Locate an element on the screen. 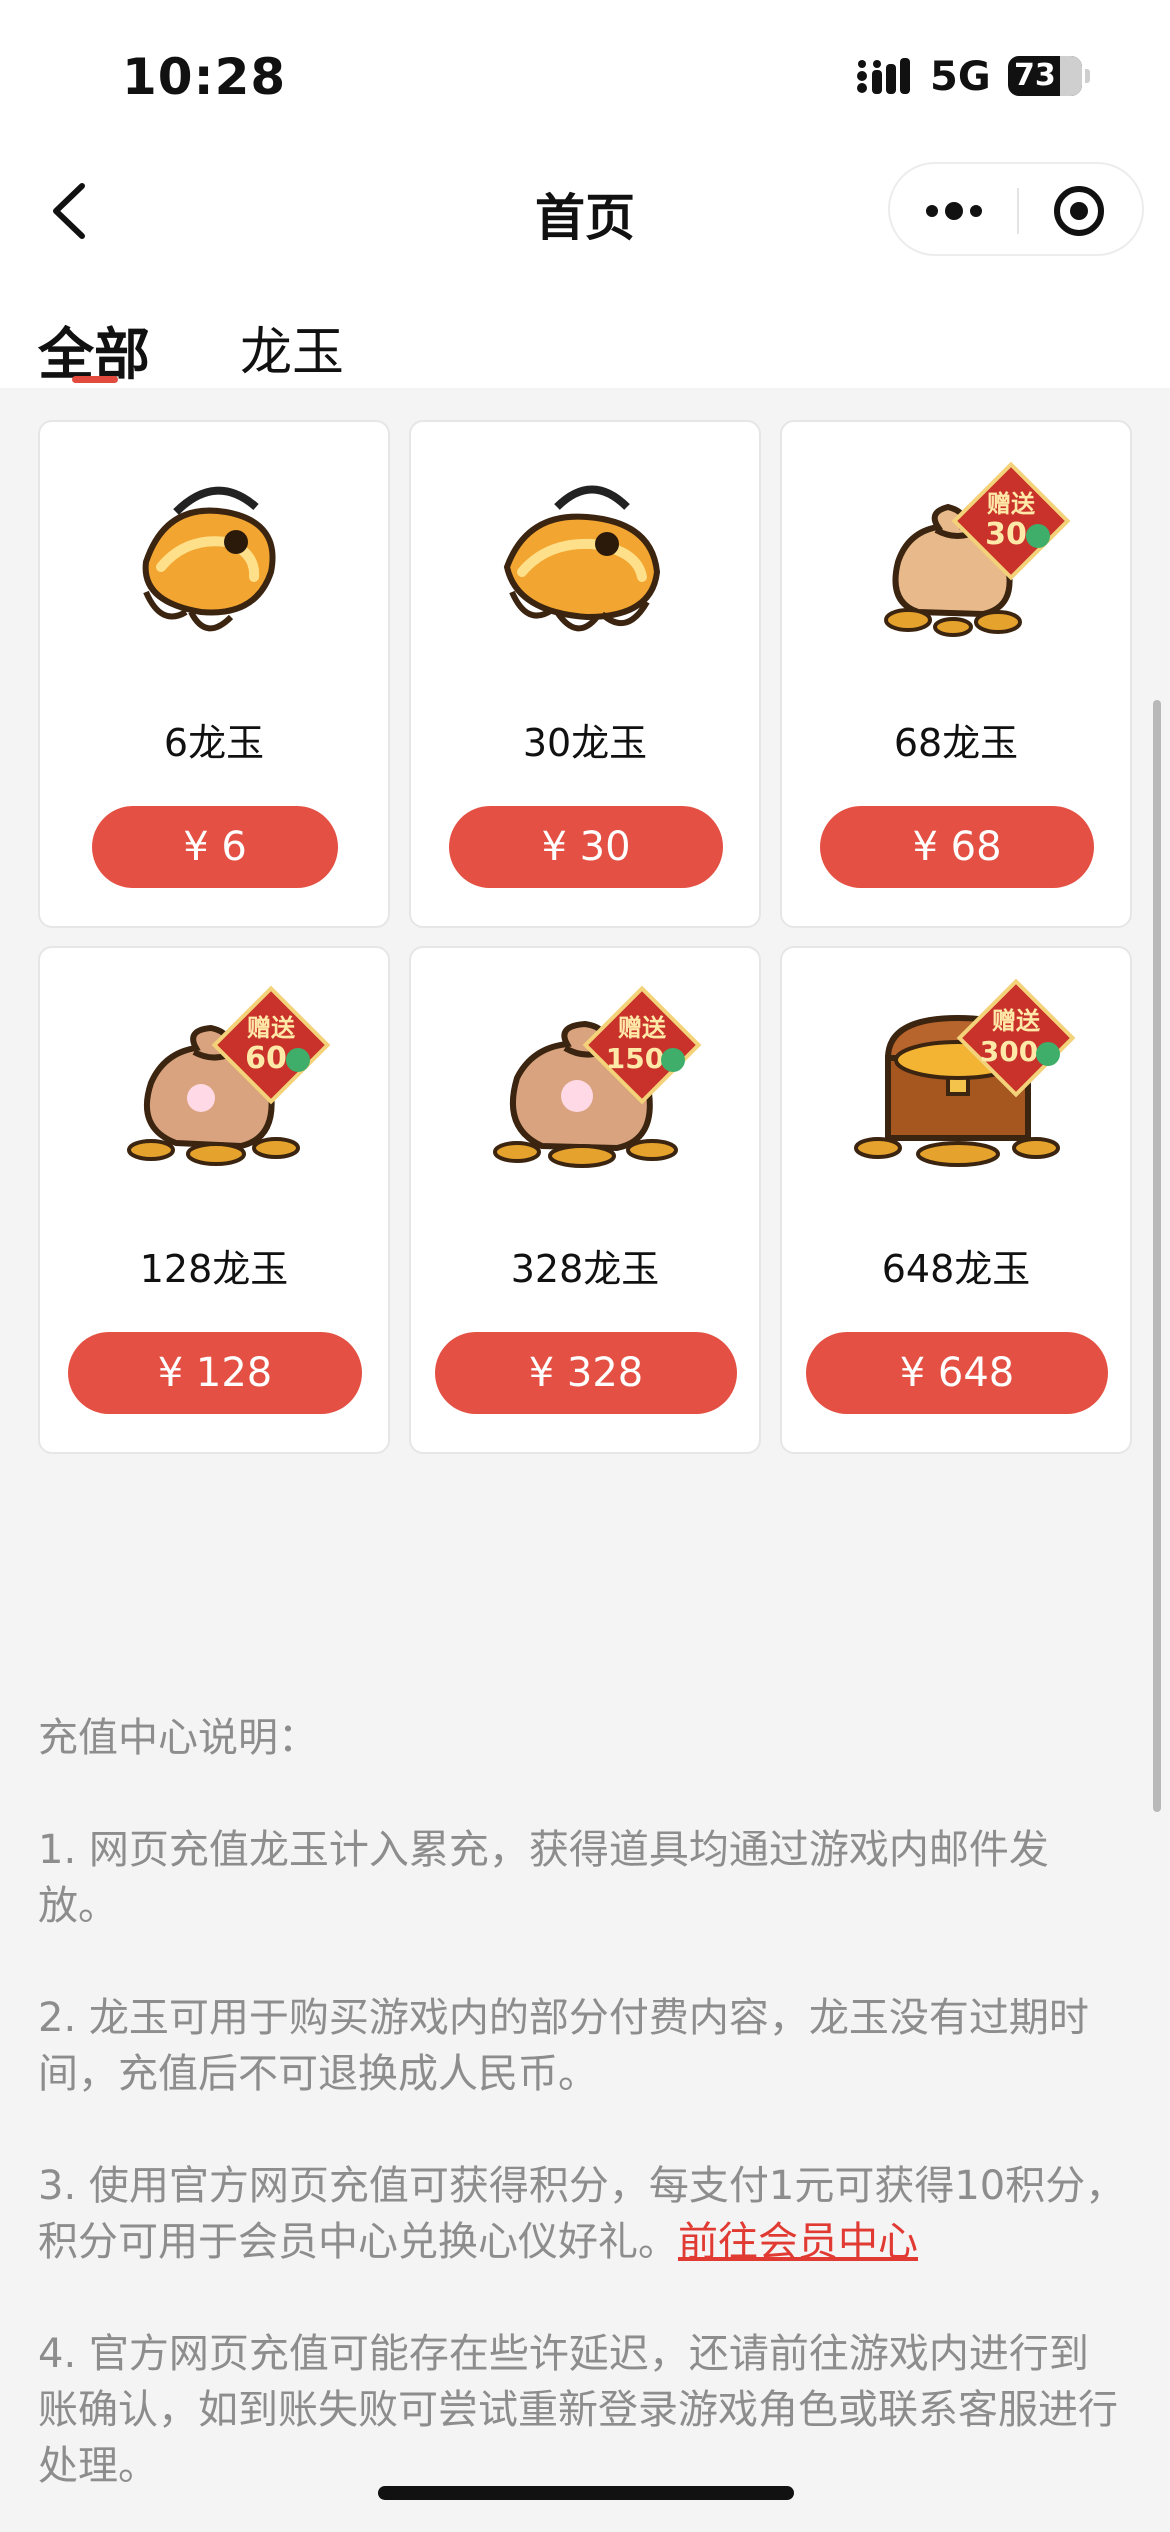 This screenshot has height=2532, width=1170. close-target-icon is located at coordinates (1079, 211).